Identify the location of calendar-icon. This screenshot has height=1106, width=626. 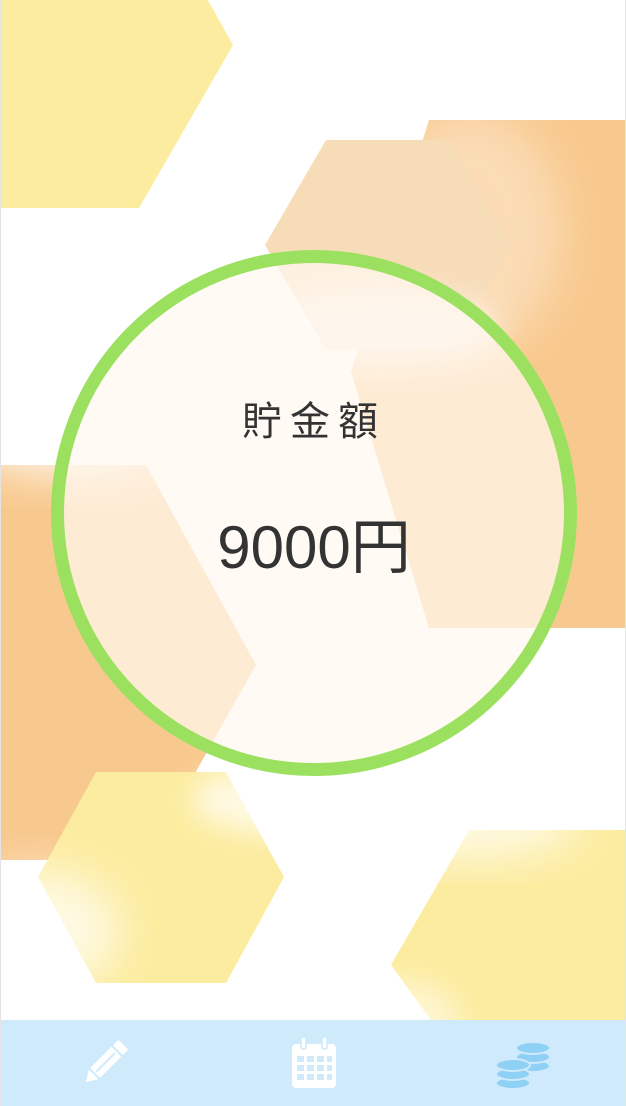
(313, 1062).